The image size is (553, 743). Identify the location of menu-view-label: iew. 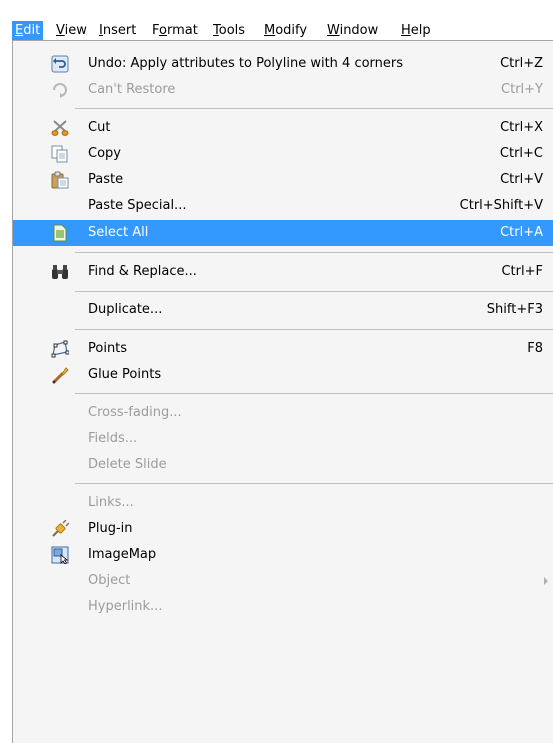
(75, 30).